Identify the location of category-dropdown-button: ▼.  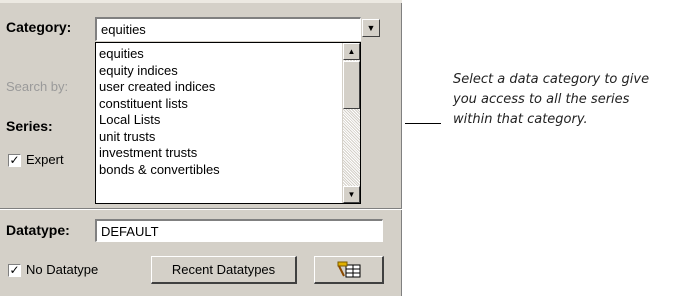
(371, 28).